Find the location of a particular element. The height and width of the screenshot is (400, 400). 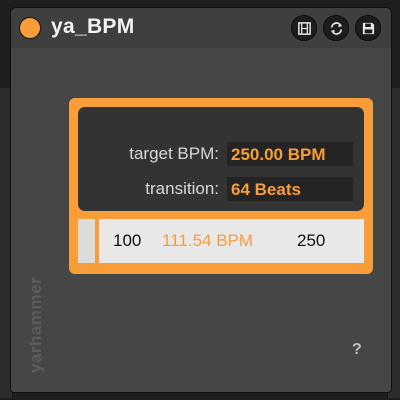

refresh-icon is located at coordinates (336, 28).